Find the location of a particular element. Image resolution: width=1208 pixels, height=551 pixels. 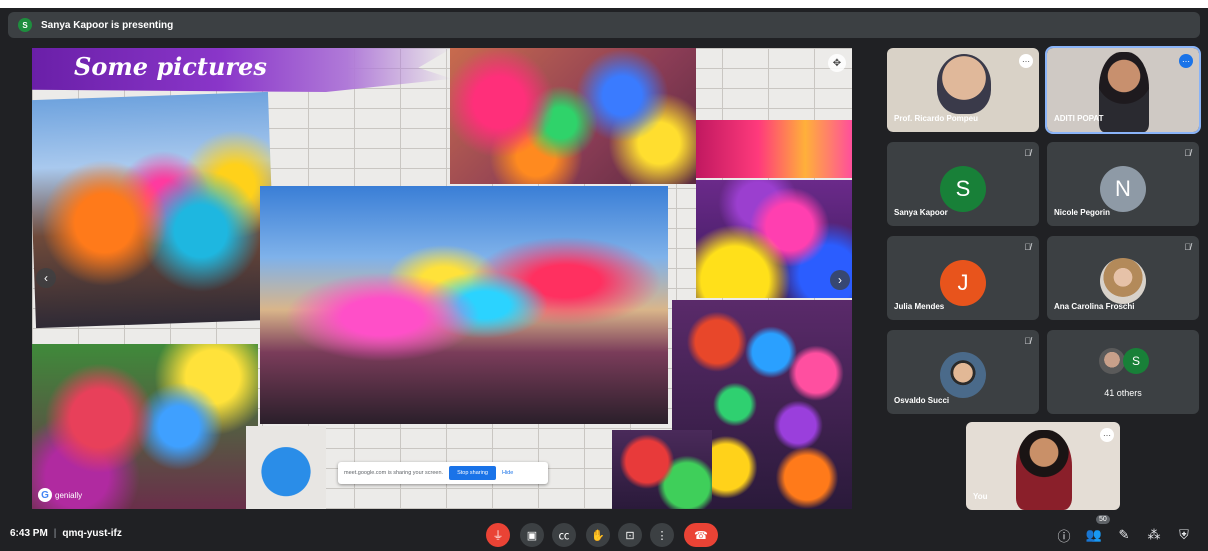

chat-icon: ✎ is located at coordinates (1124, 535).